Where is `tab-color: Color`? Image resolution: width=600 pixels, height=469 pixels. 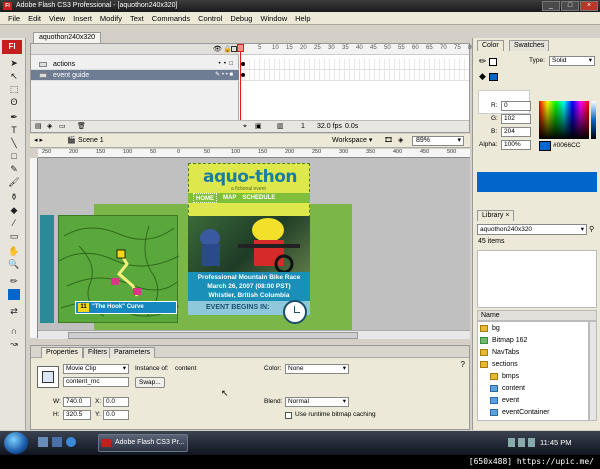
tab-color: Color is located at coordinates (490, 45).